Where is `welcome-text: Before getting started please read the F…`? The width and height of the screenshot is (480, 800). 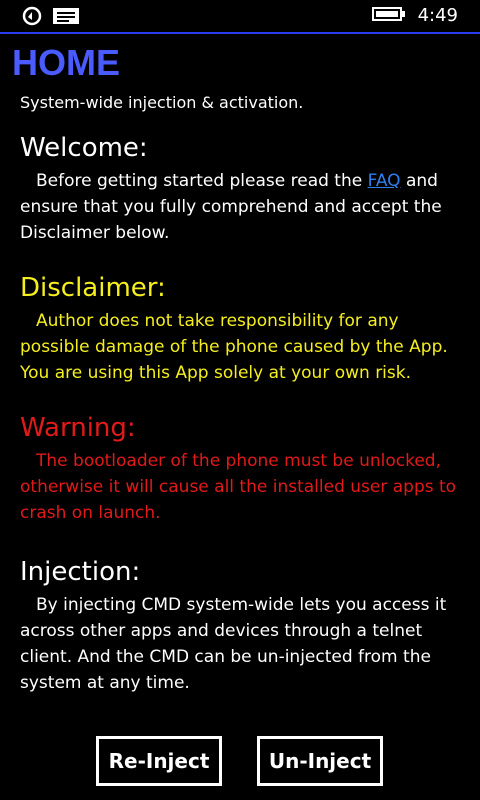 welcome-text: Before getting started please read the F… is located at coordinates (246, 207).